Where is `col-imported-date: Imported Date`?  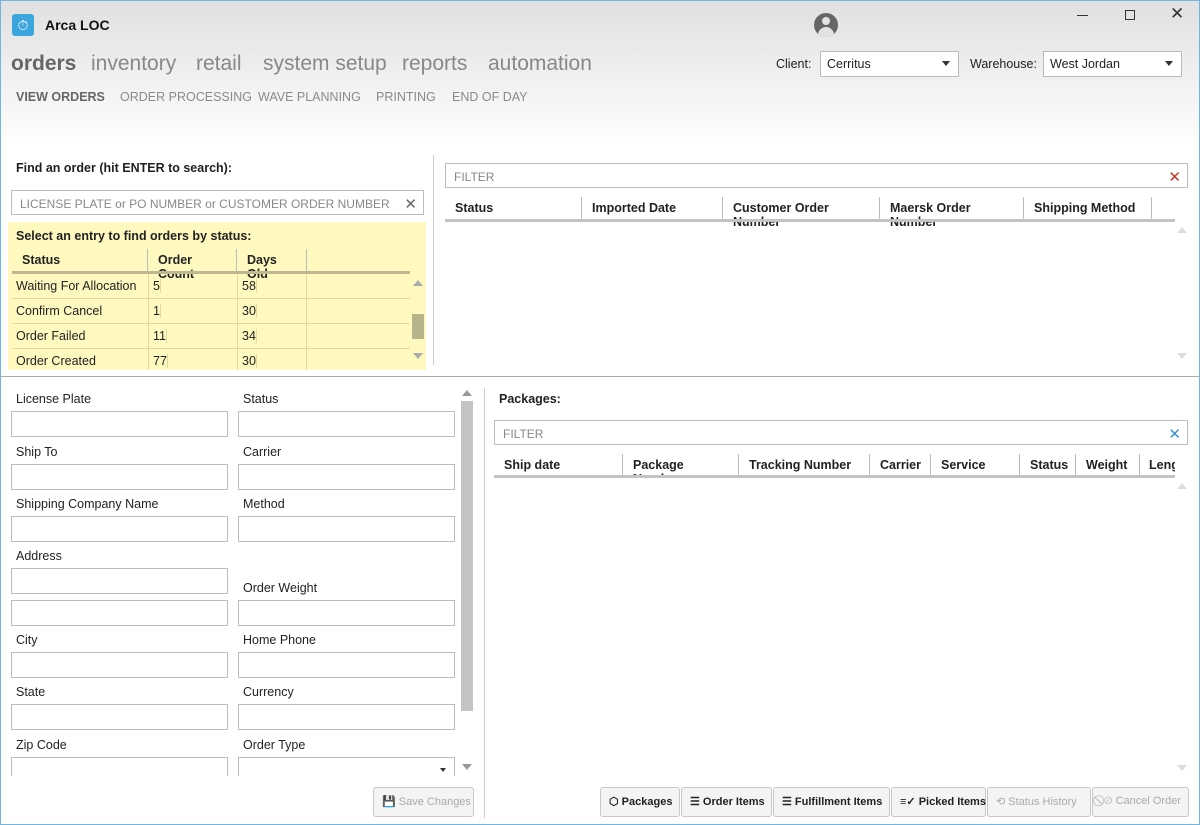 col-imported-date: Imported Date is located at coordinates (652, 208).